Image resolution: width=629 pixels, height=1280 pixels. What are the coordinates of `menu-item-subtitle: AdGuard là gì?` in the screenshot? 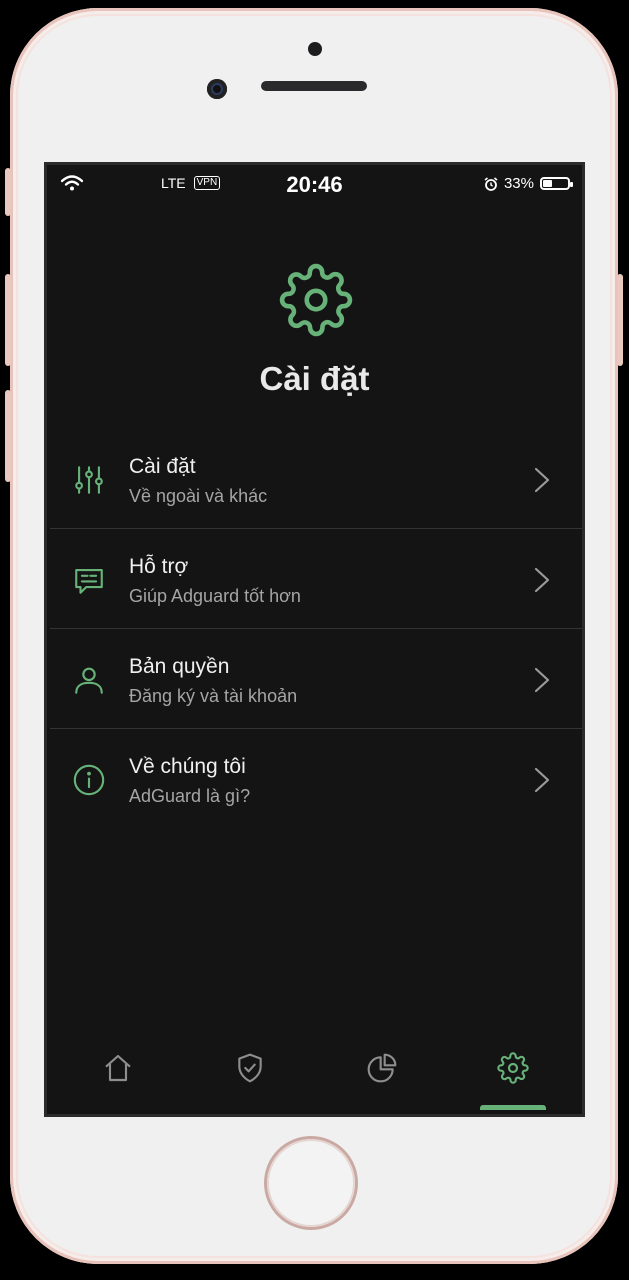 It's located at (190, 796).